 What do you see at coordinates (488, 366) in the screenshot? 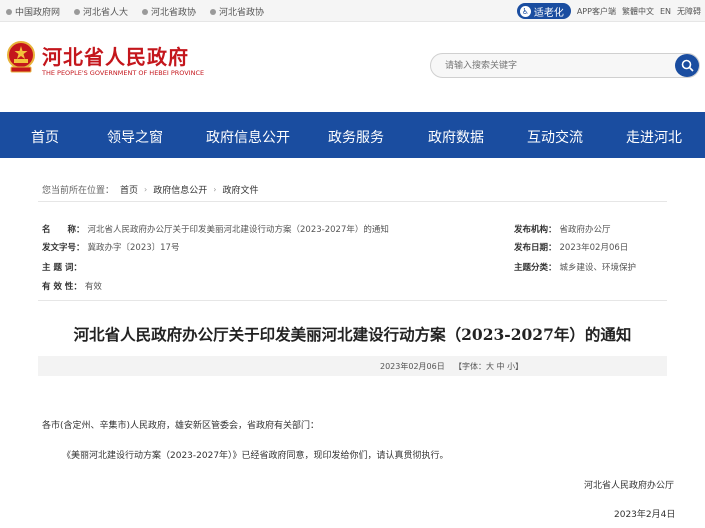
I see `font-size-selector: 【字体：大 中 小】` at bounding box center [488, 366].